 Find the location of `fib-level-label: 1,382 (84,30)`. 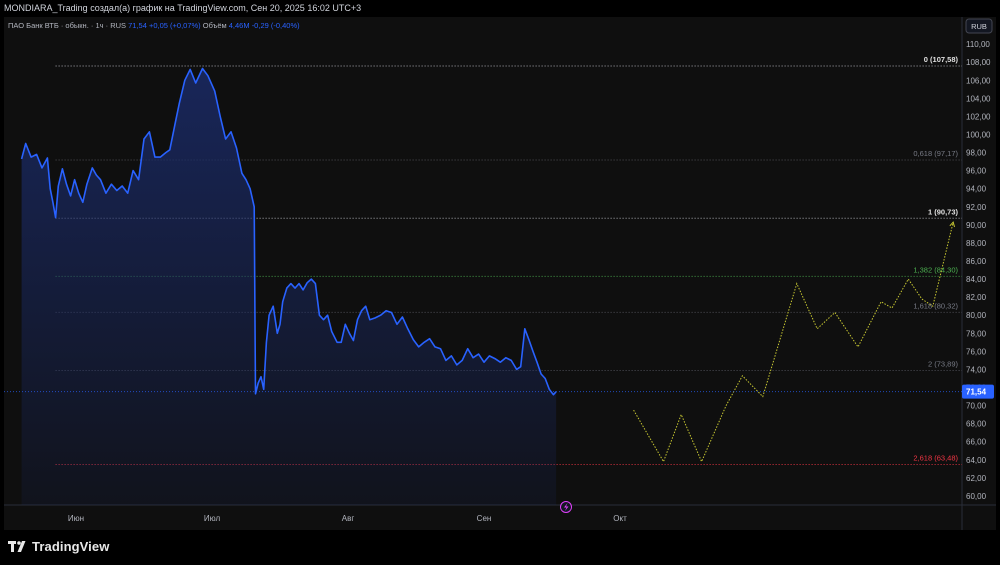

fib-level-label: 1,382 (84,30) is located at coordinates (935, 269).